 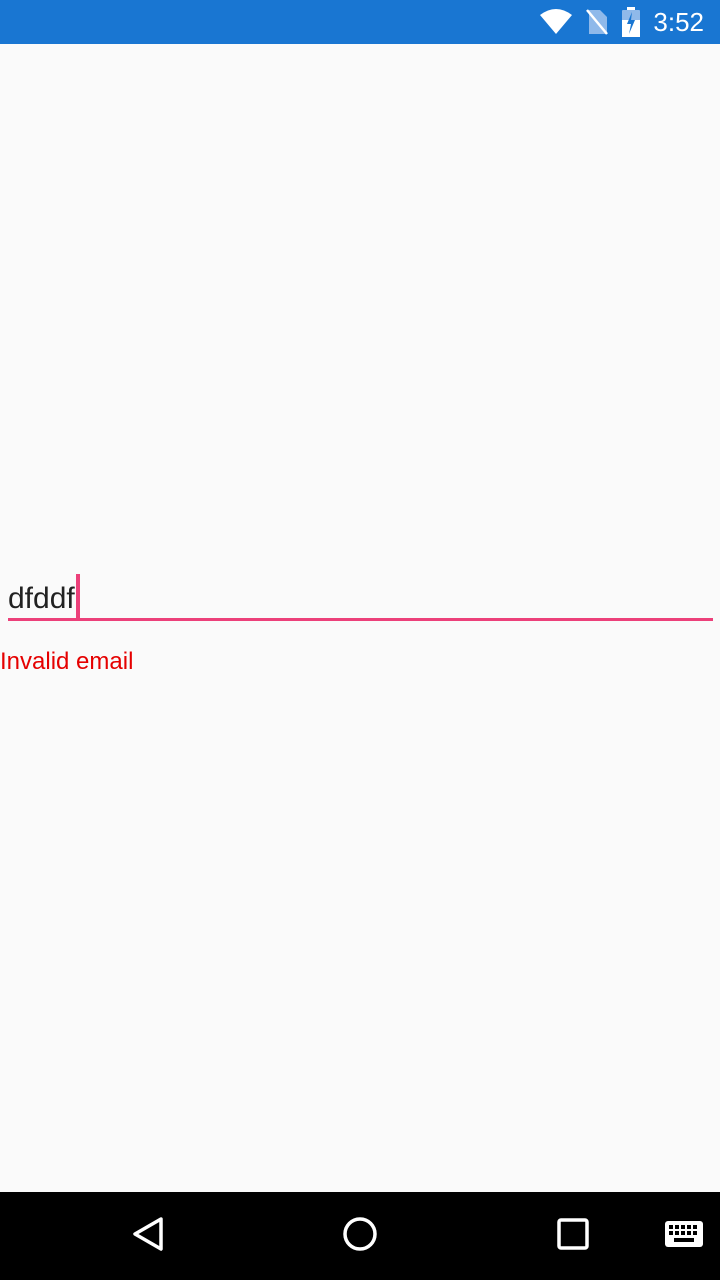 I want to click on text-cursor, so click(x=77, y=596).